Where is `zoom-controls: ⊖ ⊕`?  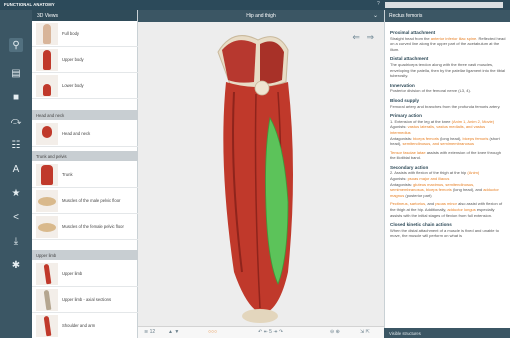 zoom-controls: ⊖ ⊕ is located at coordinates (335, 332).